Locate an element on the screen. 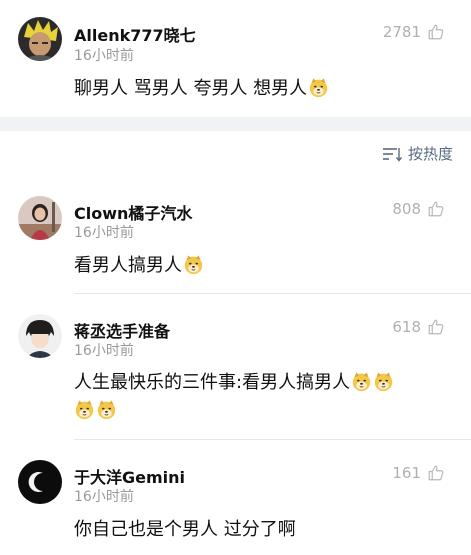 Image resolution: width=471 pixels, height=555 pixels. comment-text: 你自己也是个男人 过分了啊 is located at coordinates (185, 530).